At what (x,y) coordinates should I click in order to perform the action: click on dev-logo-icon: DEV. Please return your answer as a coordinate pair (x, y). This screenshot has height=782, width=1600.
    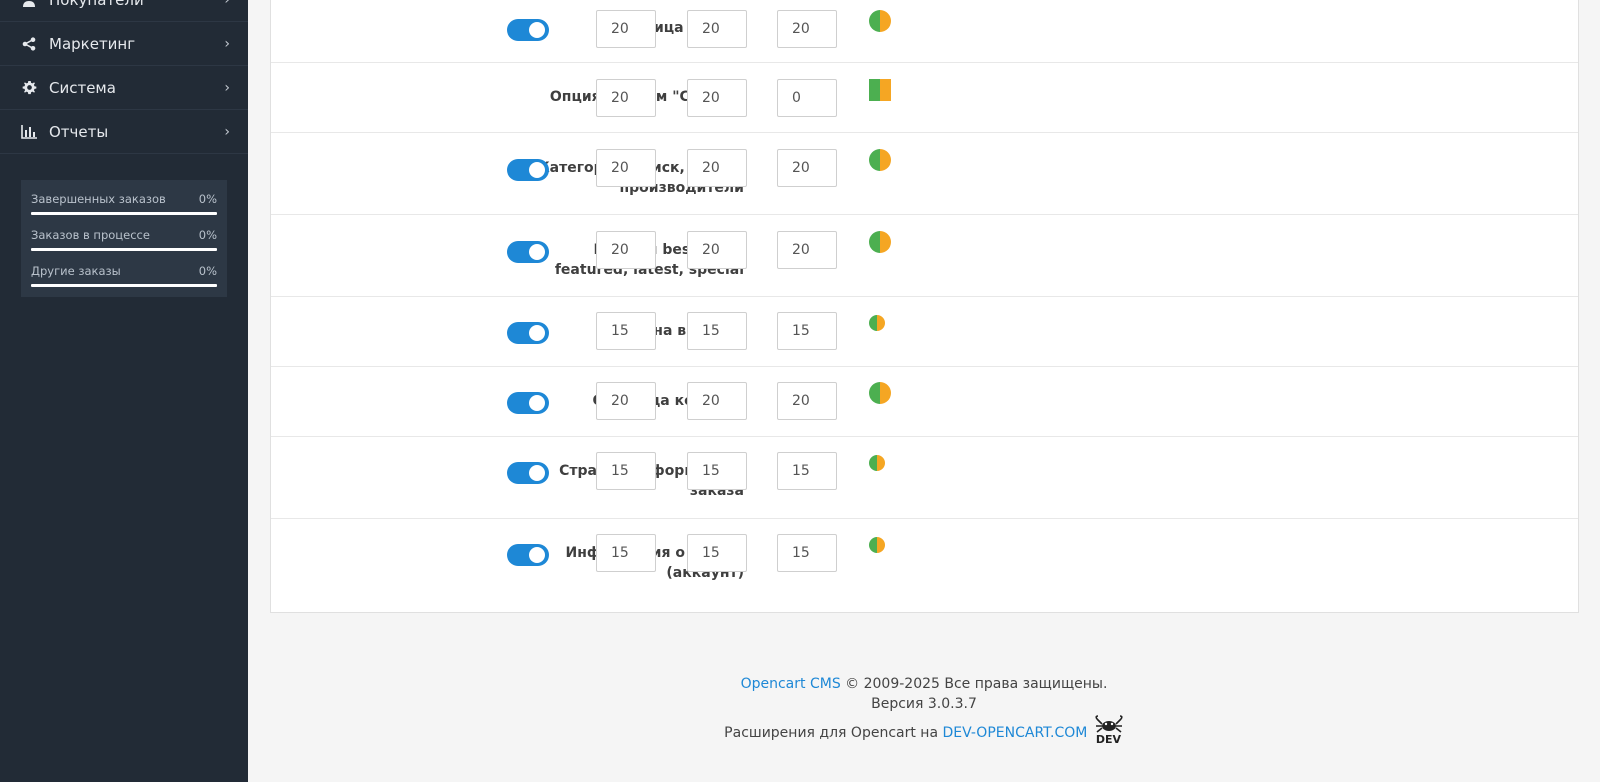
    Looking at the image, I should click on (1109, 731).